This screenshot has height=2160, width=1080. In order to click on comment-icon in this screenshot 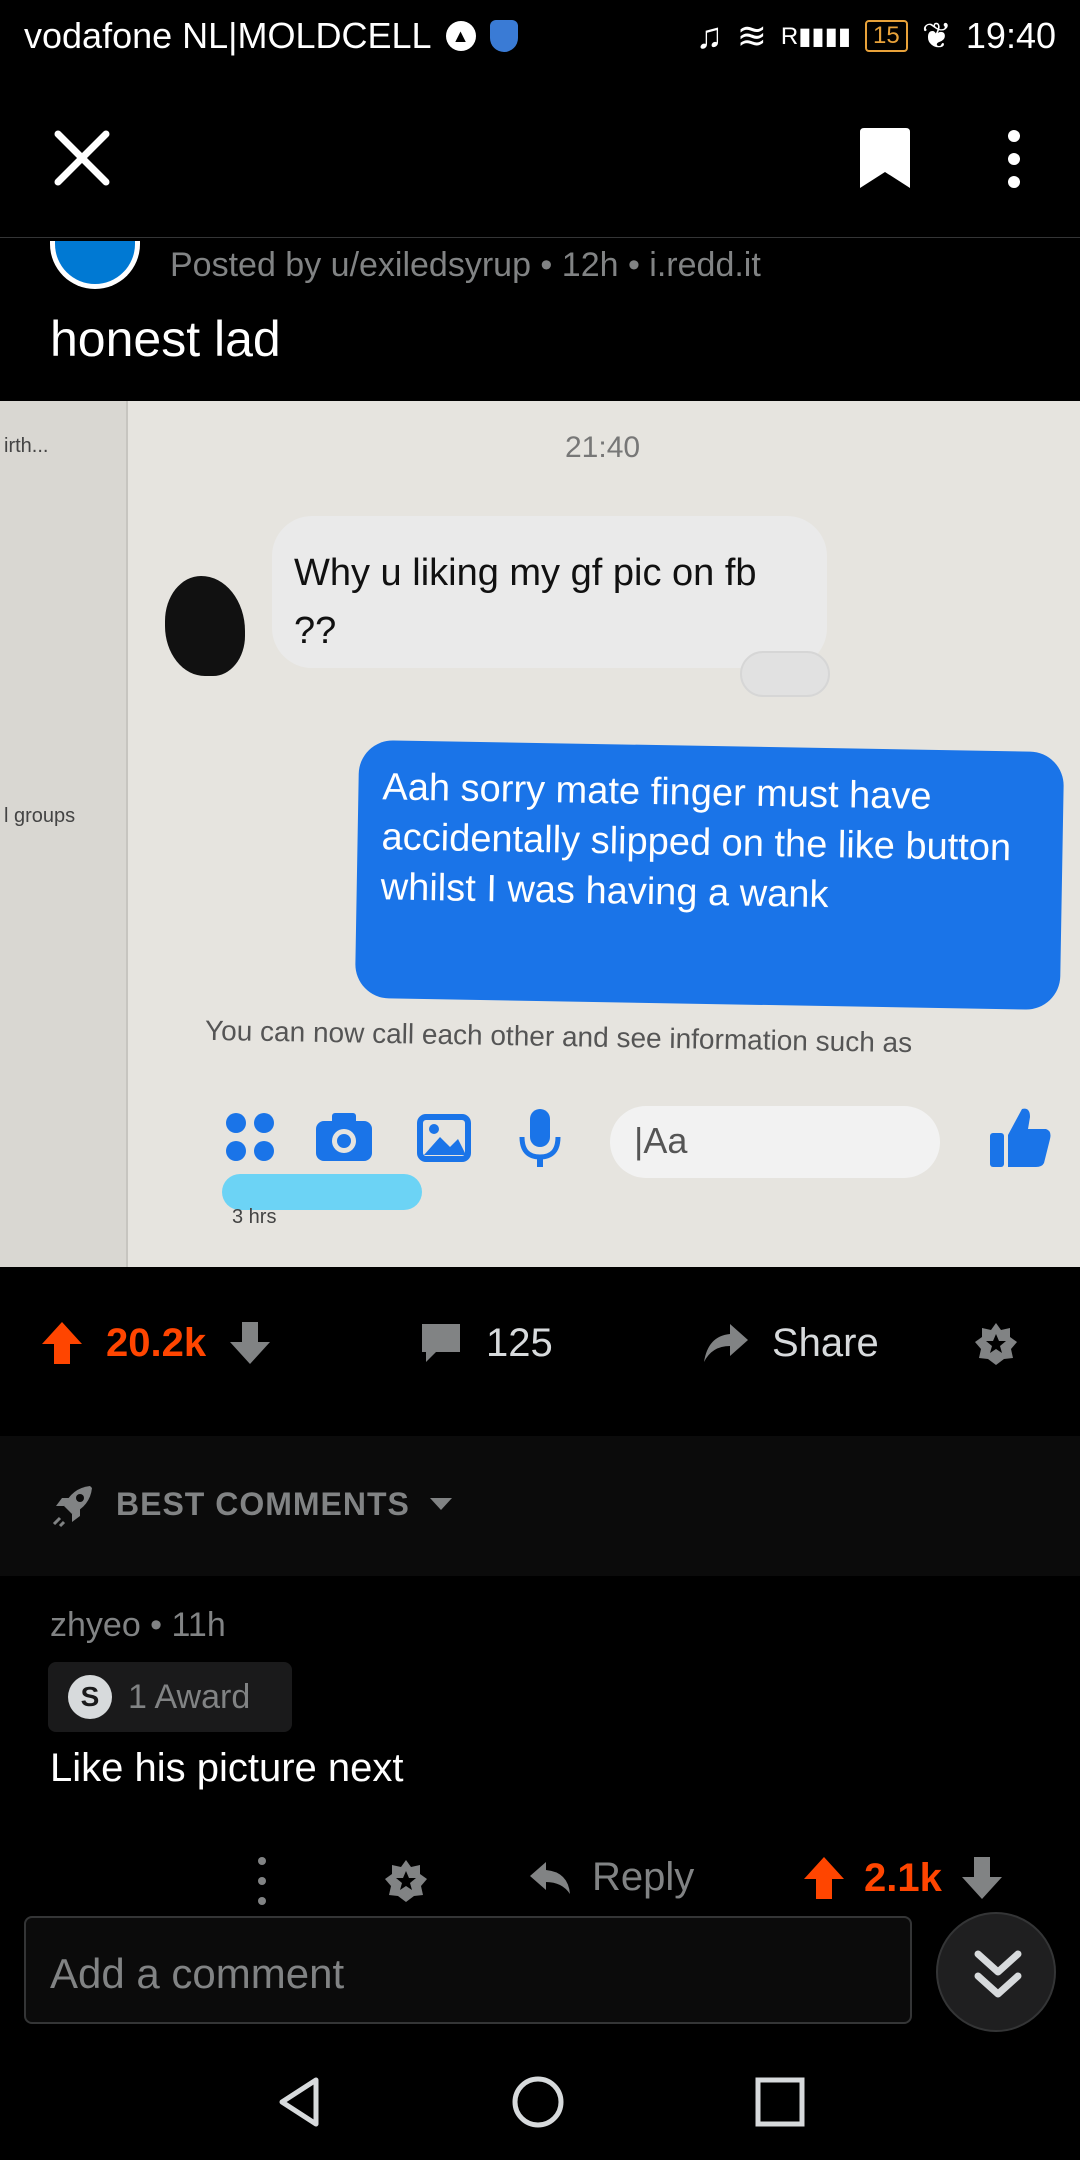, I will do `click(441, 1343)`.